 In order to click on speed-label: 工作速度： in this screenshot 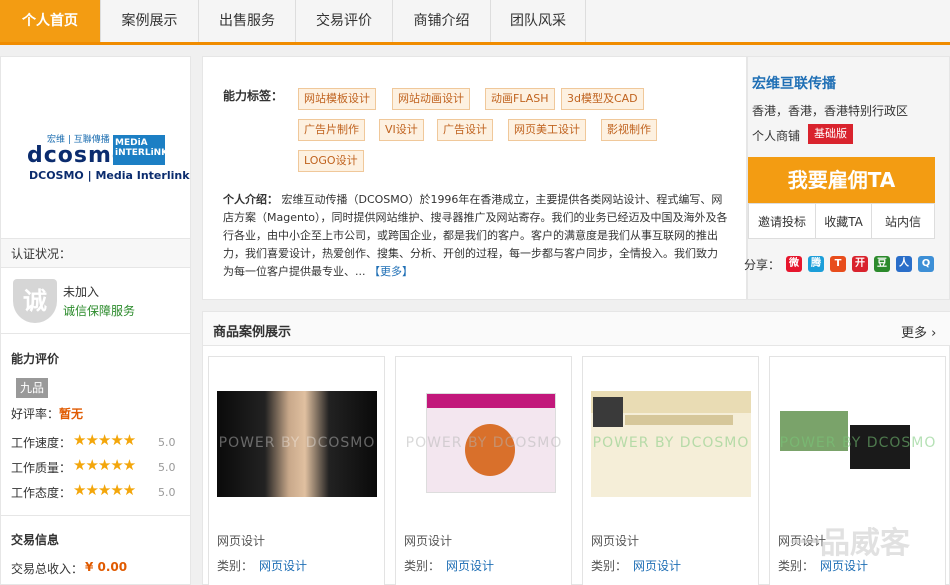, I will do `click(41, 443)`.